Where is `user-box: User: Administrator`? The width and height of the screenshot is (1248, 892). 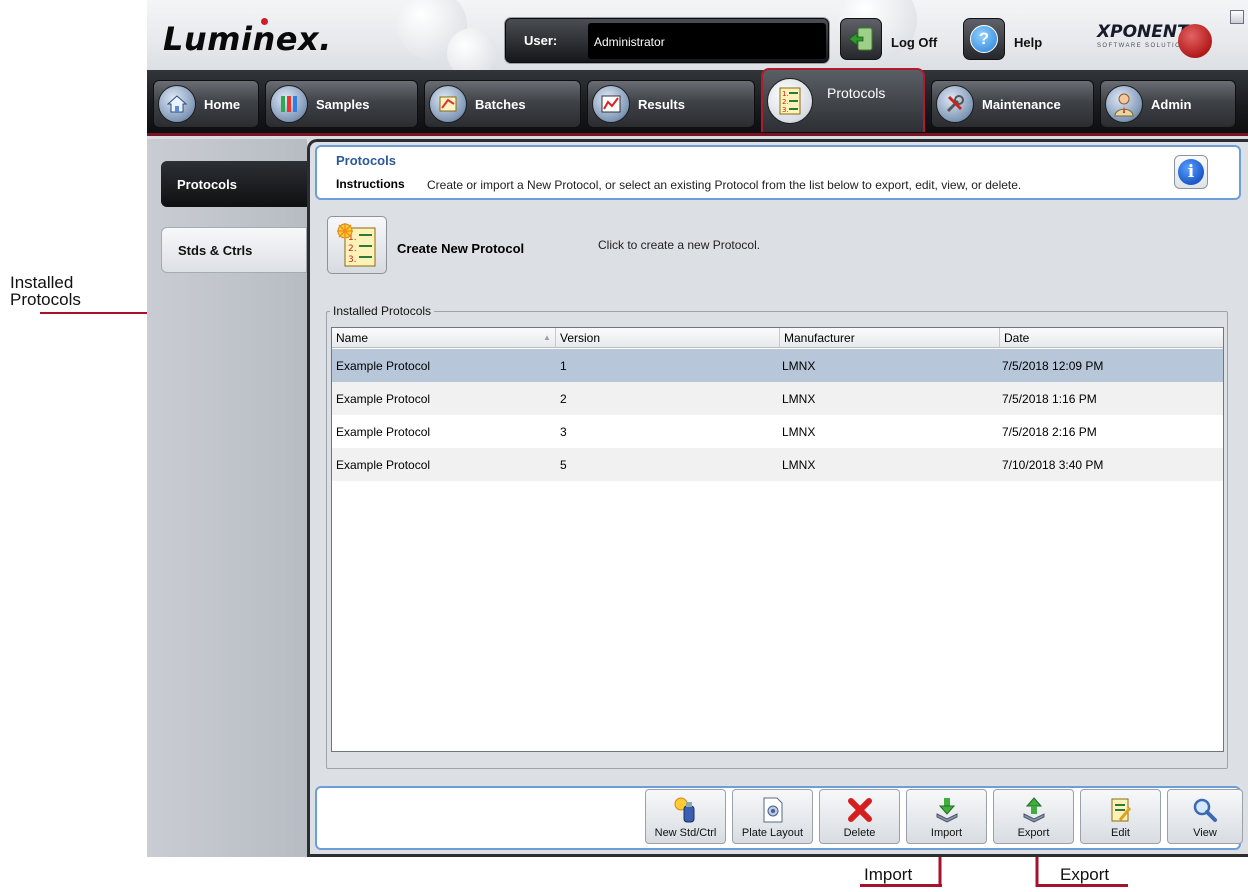 user-box: User: Administrator is located at coordinates (667, 40).